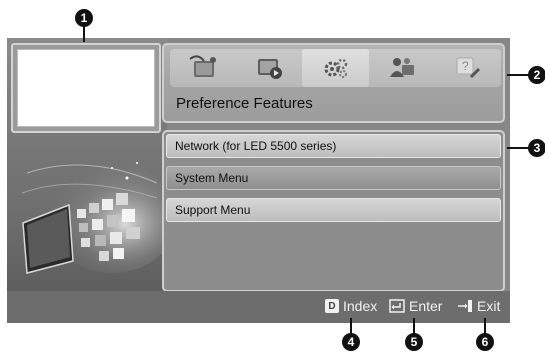 The width and height of the screenshot is (545, 353). Describe the element at coordinates (360, 306) in the screenshot. I see `index-label: Index` at that location.